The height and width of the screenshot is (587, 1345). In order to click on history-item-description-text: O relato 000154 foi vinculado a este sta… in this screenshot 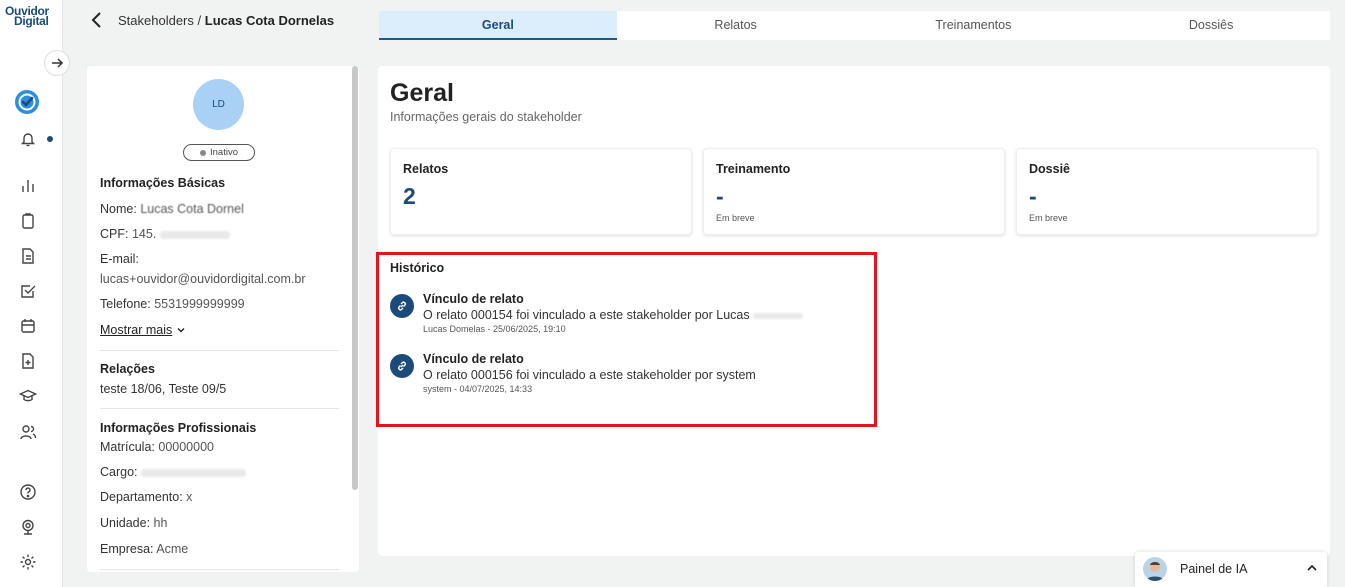, I will do `click(586, 315)`.